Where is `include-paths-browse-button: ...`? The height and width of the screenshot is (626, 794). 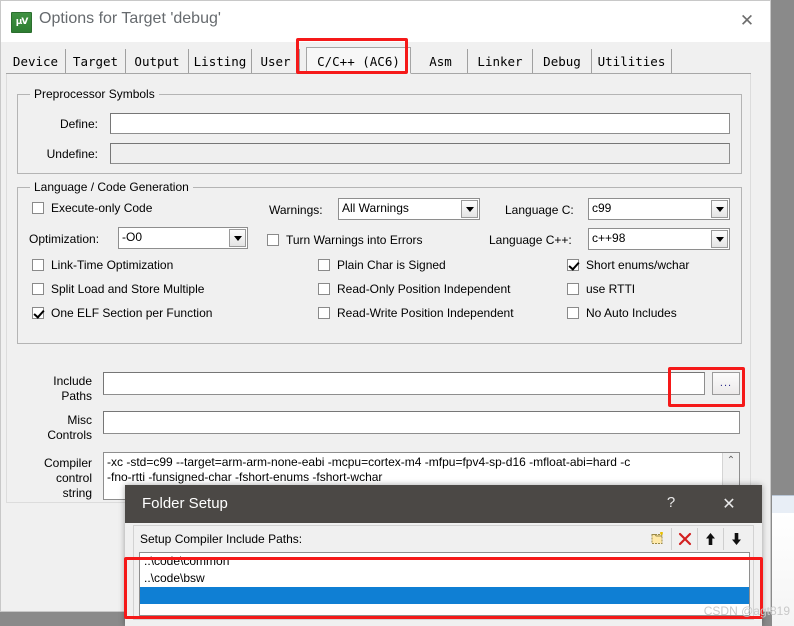
include-paths-browse-button: ... is located at coordinates (726, 383).